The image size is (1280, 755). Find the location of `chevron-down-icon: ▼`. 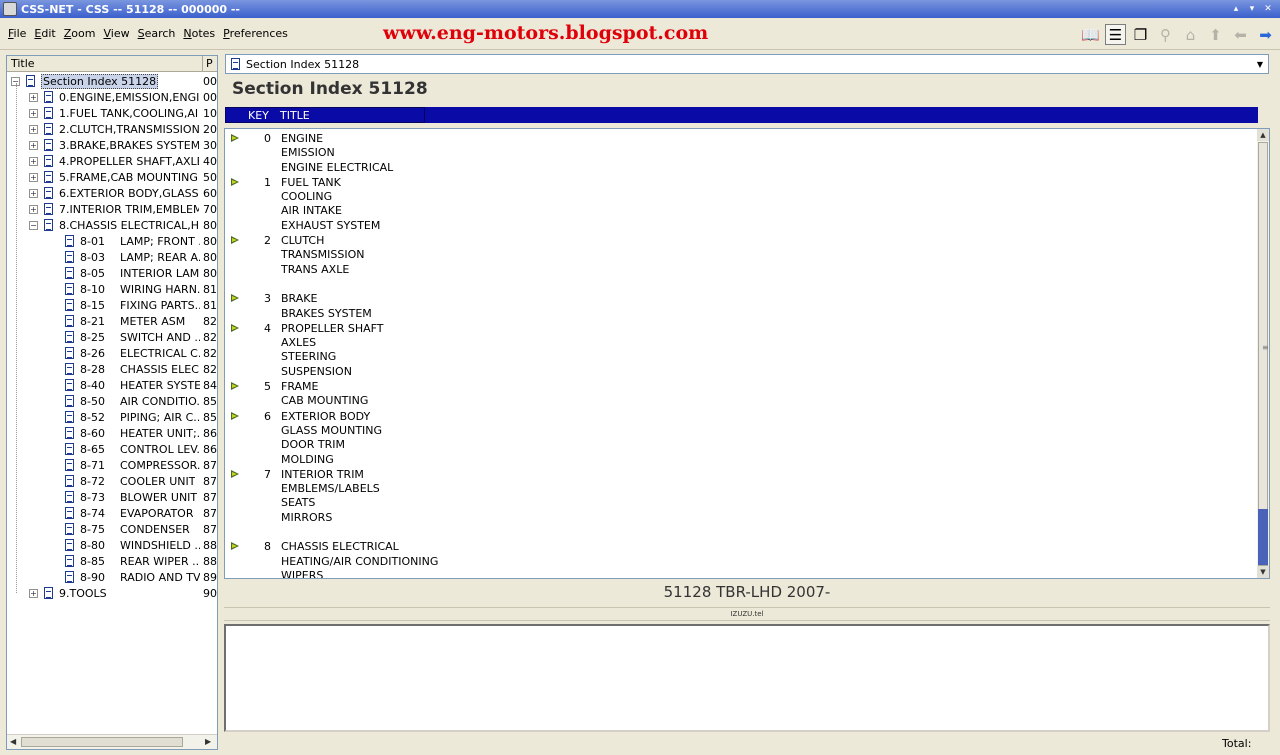

chevron-down-icon: ▼ is located at coordinates (1260, 64).